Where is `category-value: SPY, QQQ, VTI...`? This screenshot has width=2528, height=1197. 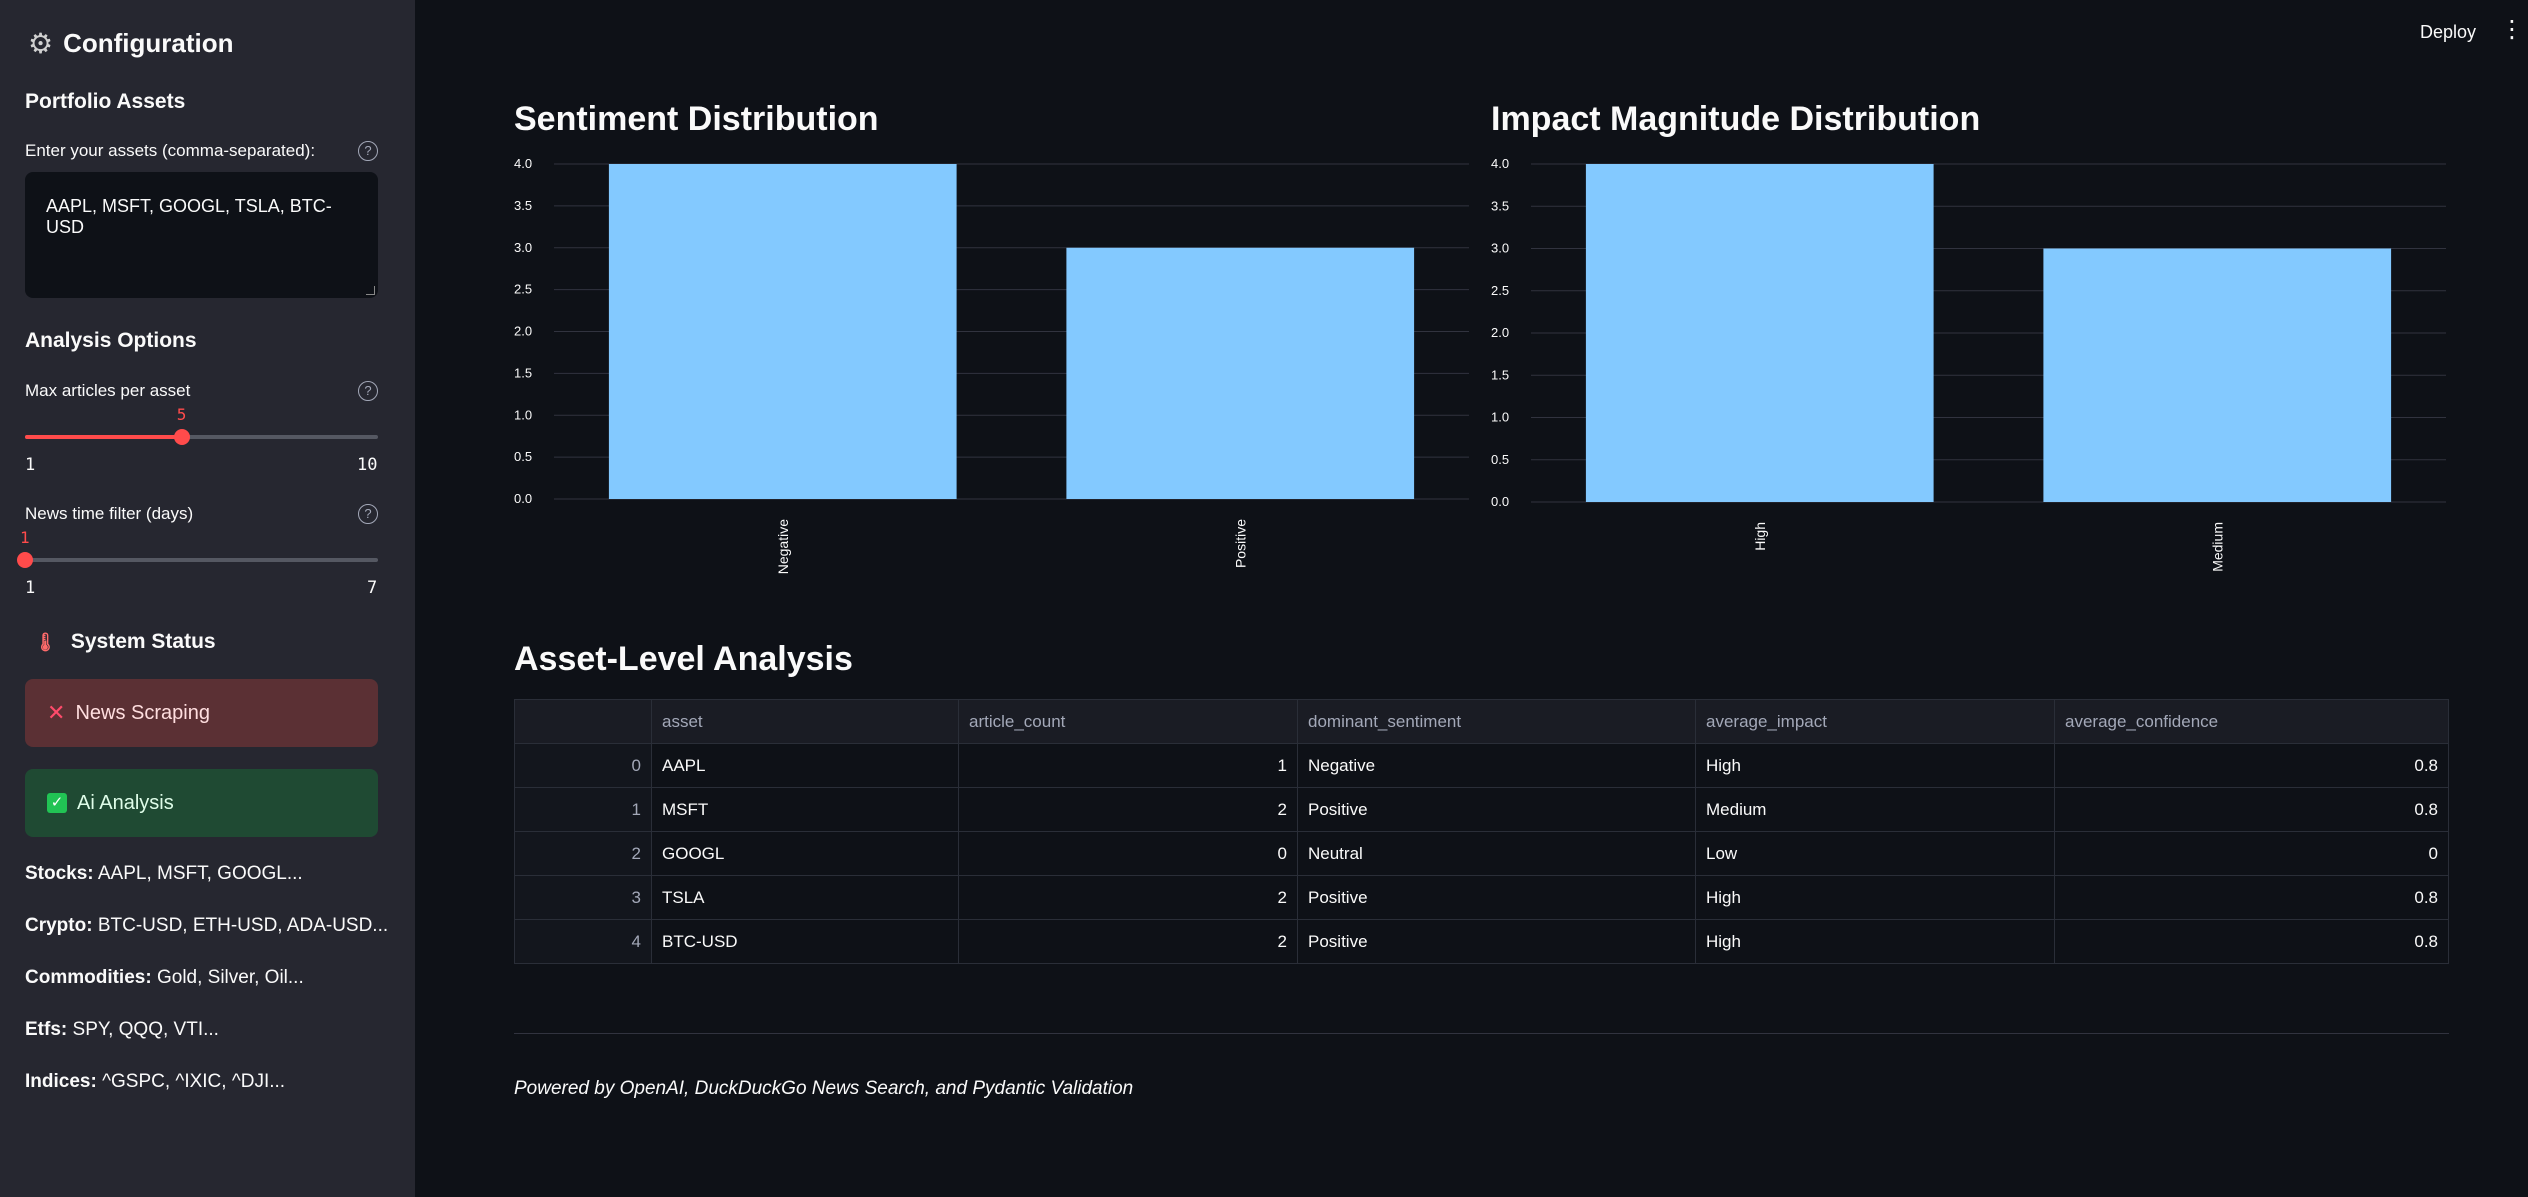
category-value: SPY, QQQ, VTI... is located at coordinates (145, 1029).